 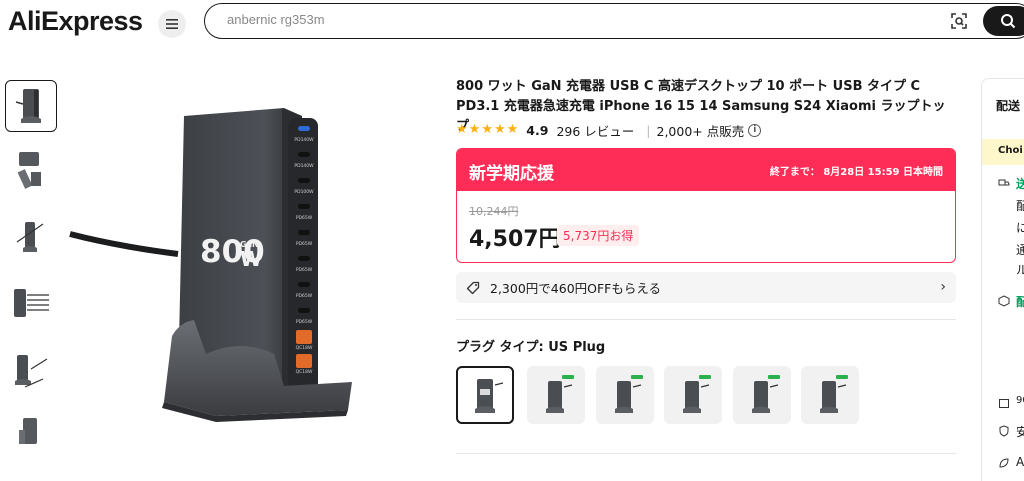 What do you see at coordinates (755, 130) in the screenshot?
I see `info-icon: i` at bounding box center [755, 130].